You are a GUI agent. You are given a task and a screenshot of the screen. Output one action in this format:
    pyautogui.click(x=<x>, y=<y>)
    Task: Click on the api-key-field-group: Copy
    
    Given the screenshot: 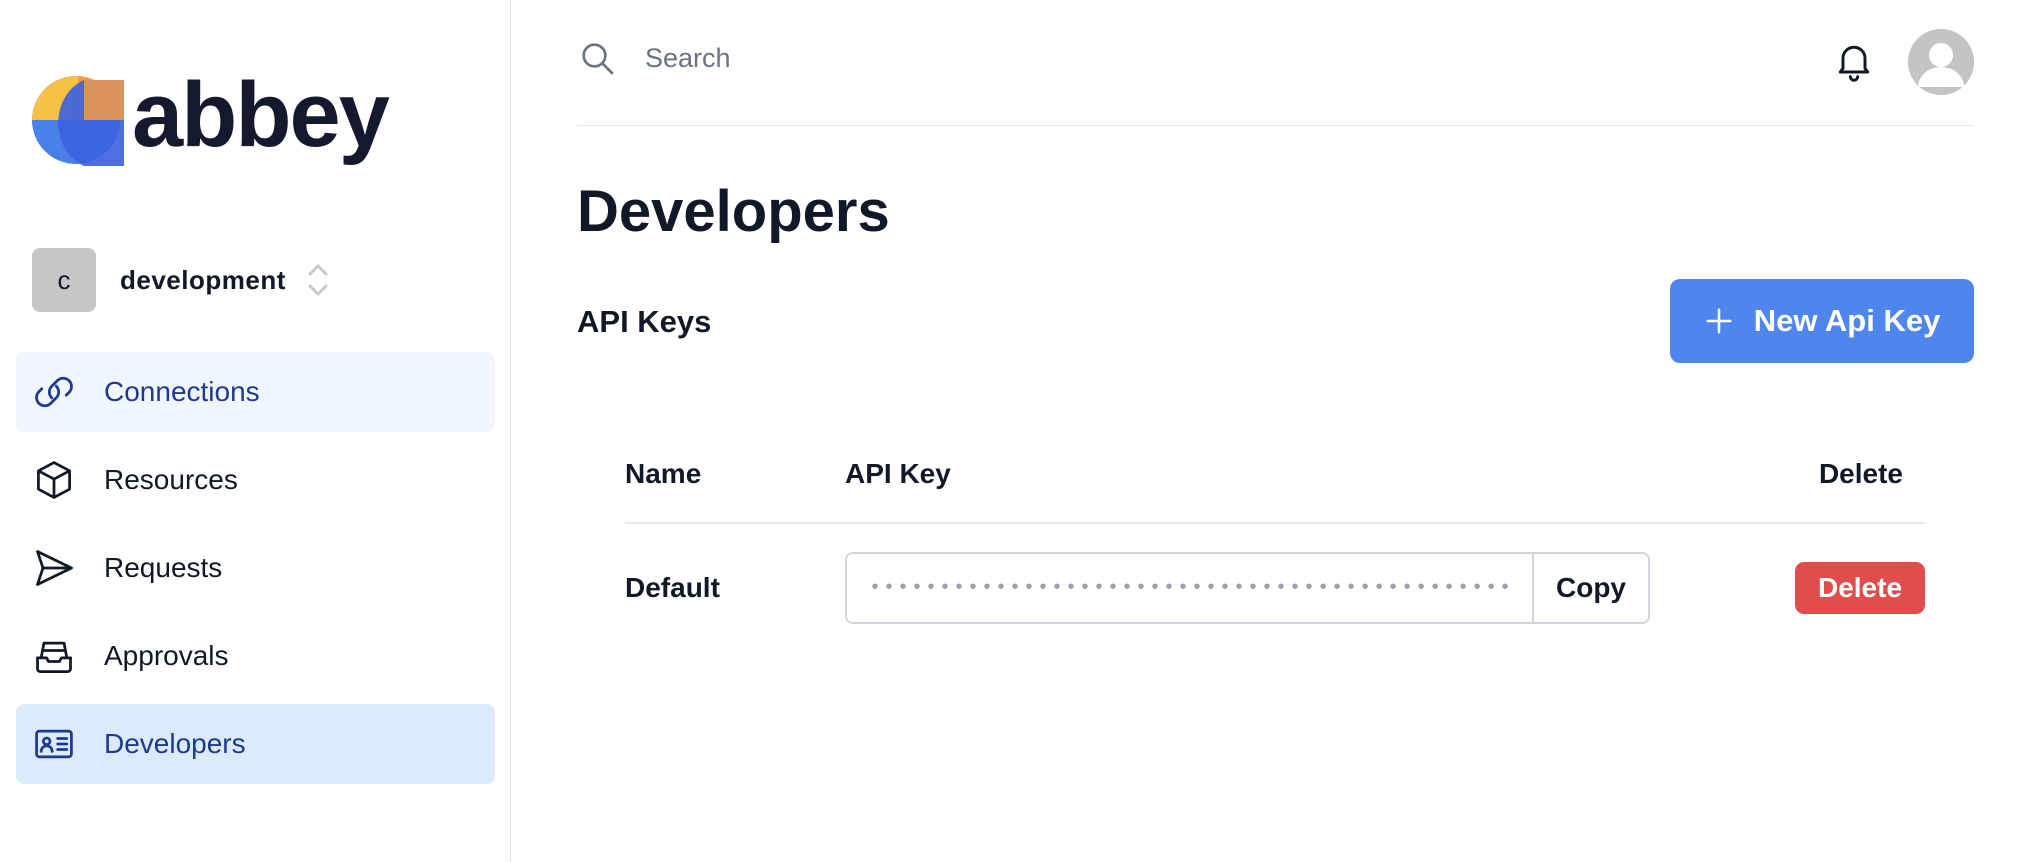 What is the action you would take?
    pyautogui.click(x=1247, y=588)
    